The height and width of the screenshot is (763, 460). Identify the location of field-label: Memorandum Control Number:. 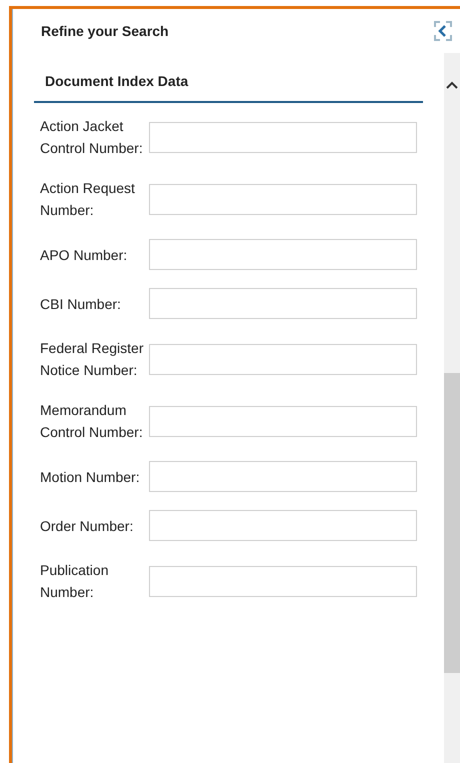
(92, 421).